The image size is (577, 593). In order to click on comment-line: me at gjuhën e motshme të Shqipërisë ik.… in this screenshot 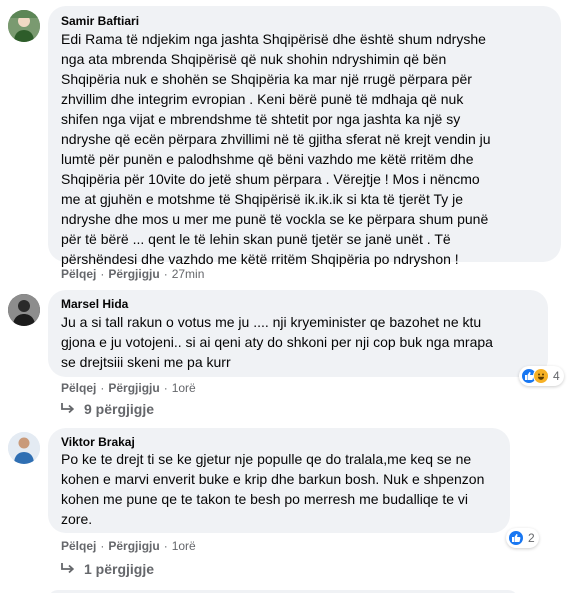, I will do `click(262, 199)`.